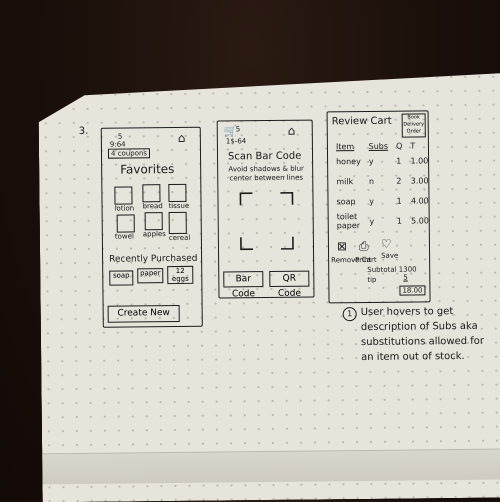  I want to click on favorite-label: lotion, so click(124, 208).